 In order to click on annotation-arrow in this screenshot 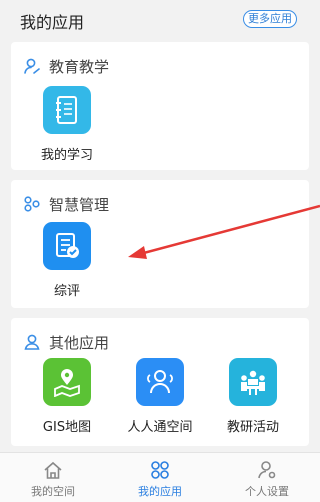, I will do `click(224, 231)`.